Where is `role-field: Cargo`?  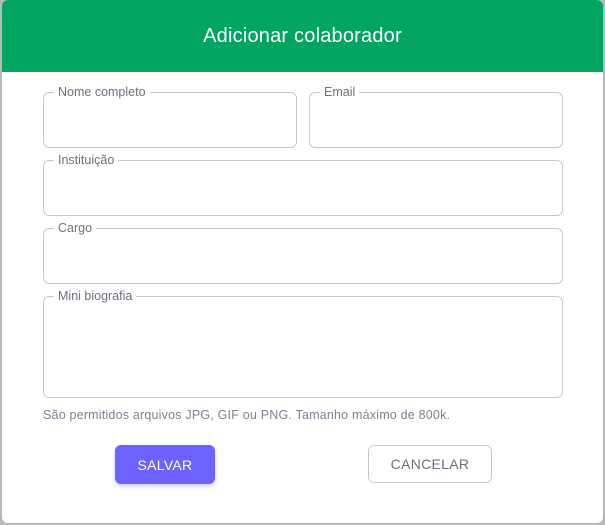
role-field: Cargo is located at coordinates (303, 252).